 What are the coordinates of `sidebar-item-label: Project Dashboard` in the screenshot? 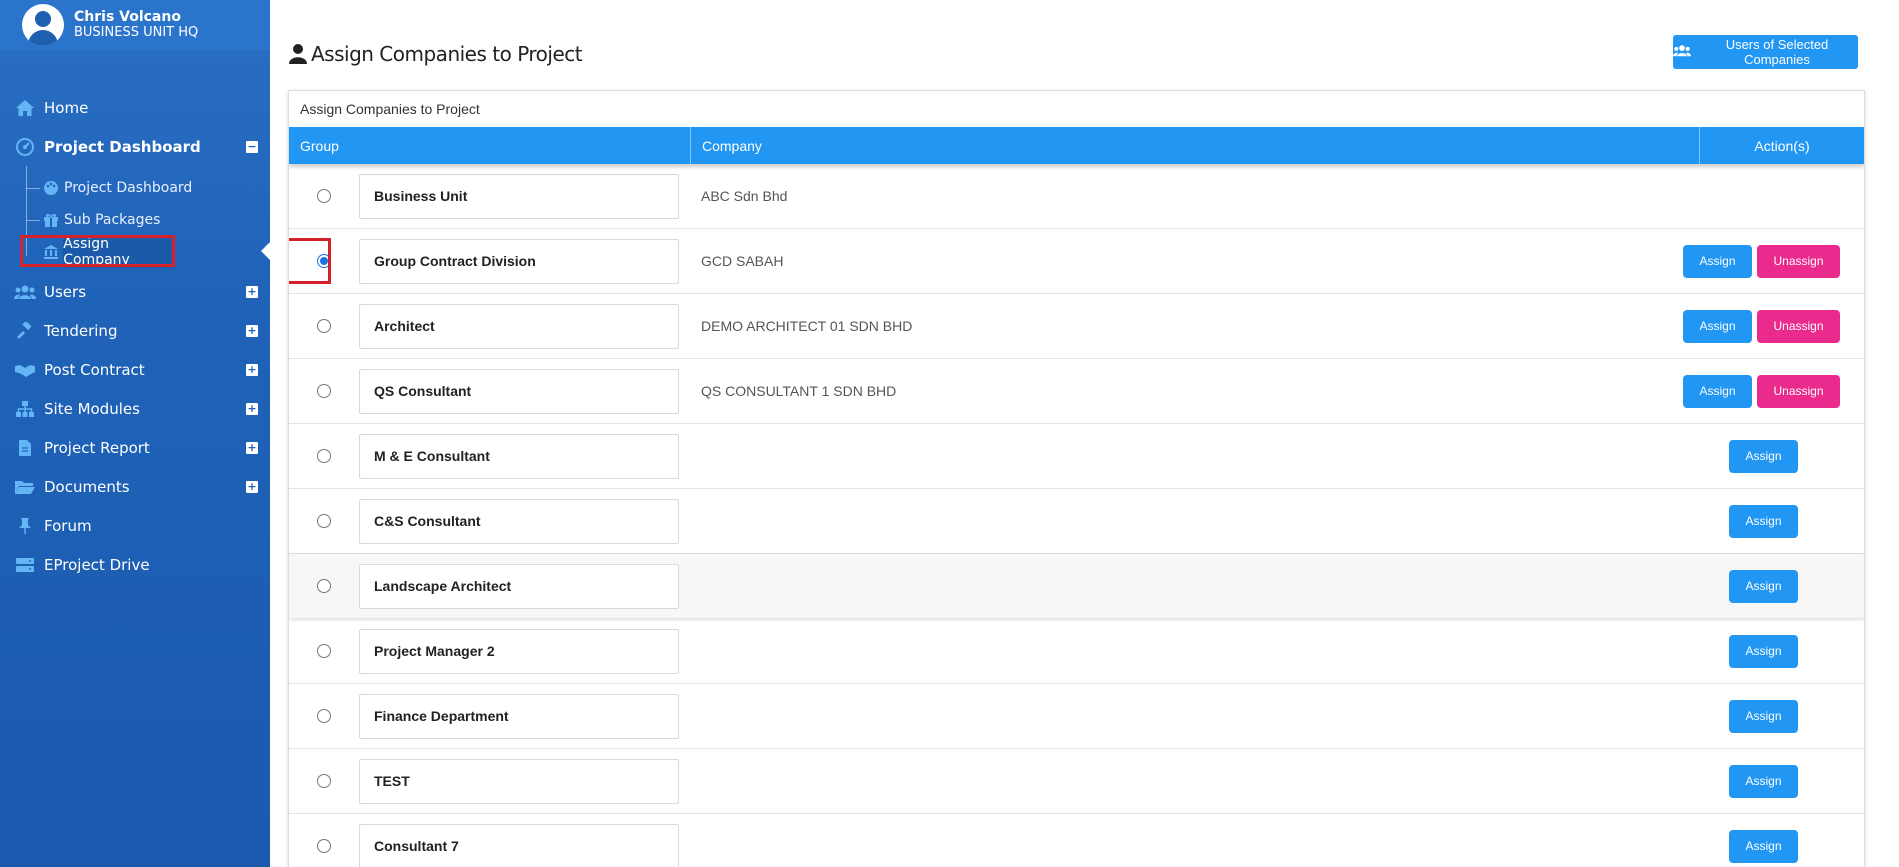 It's located at (122, 146).